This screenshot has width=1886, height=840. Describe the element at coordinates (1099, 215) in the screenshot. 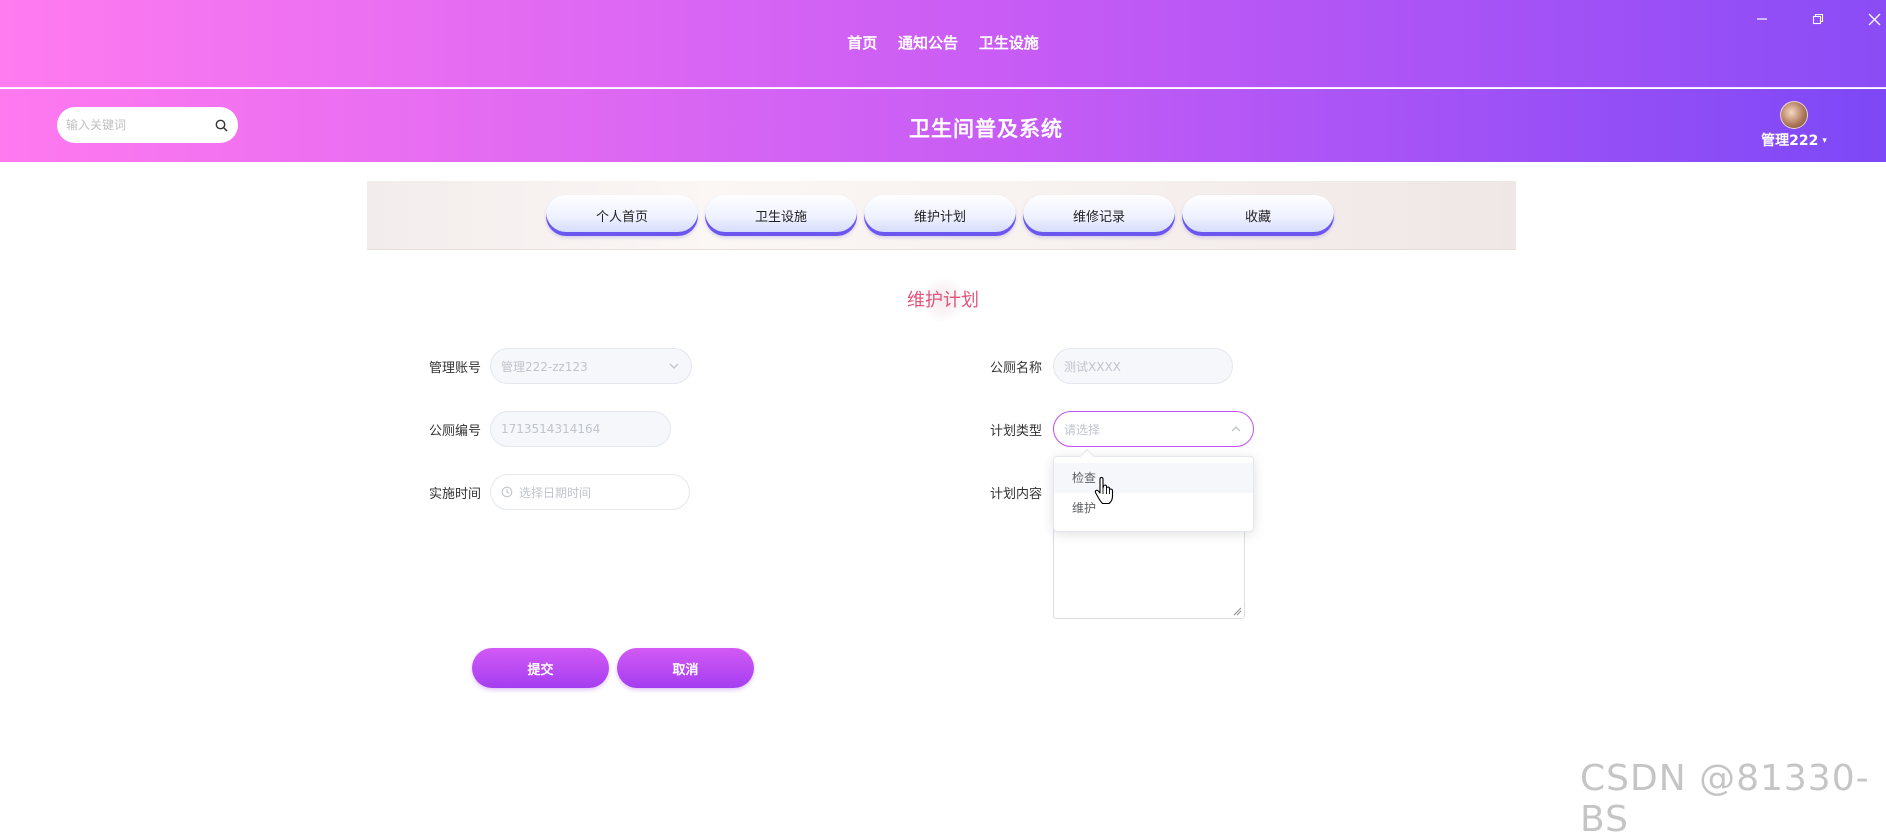

I see `tab-repair-records: 维修记录` at that location.